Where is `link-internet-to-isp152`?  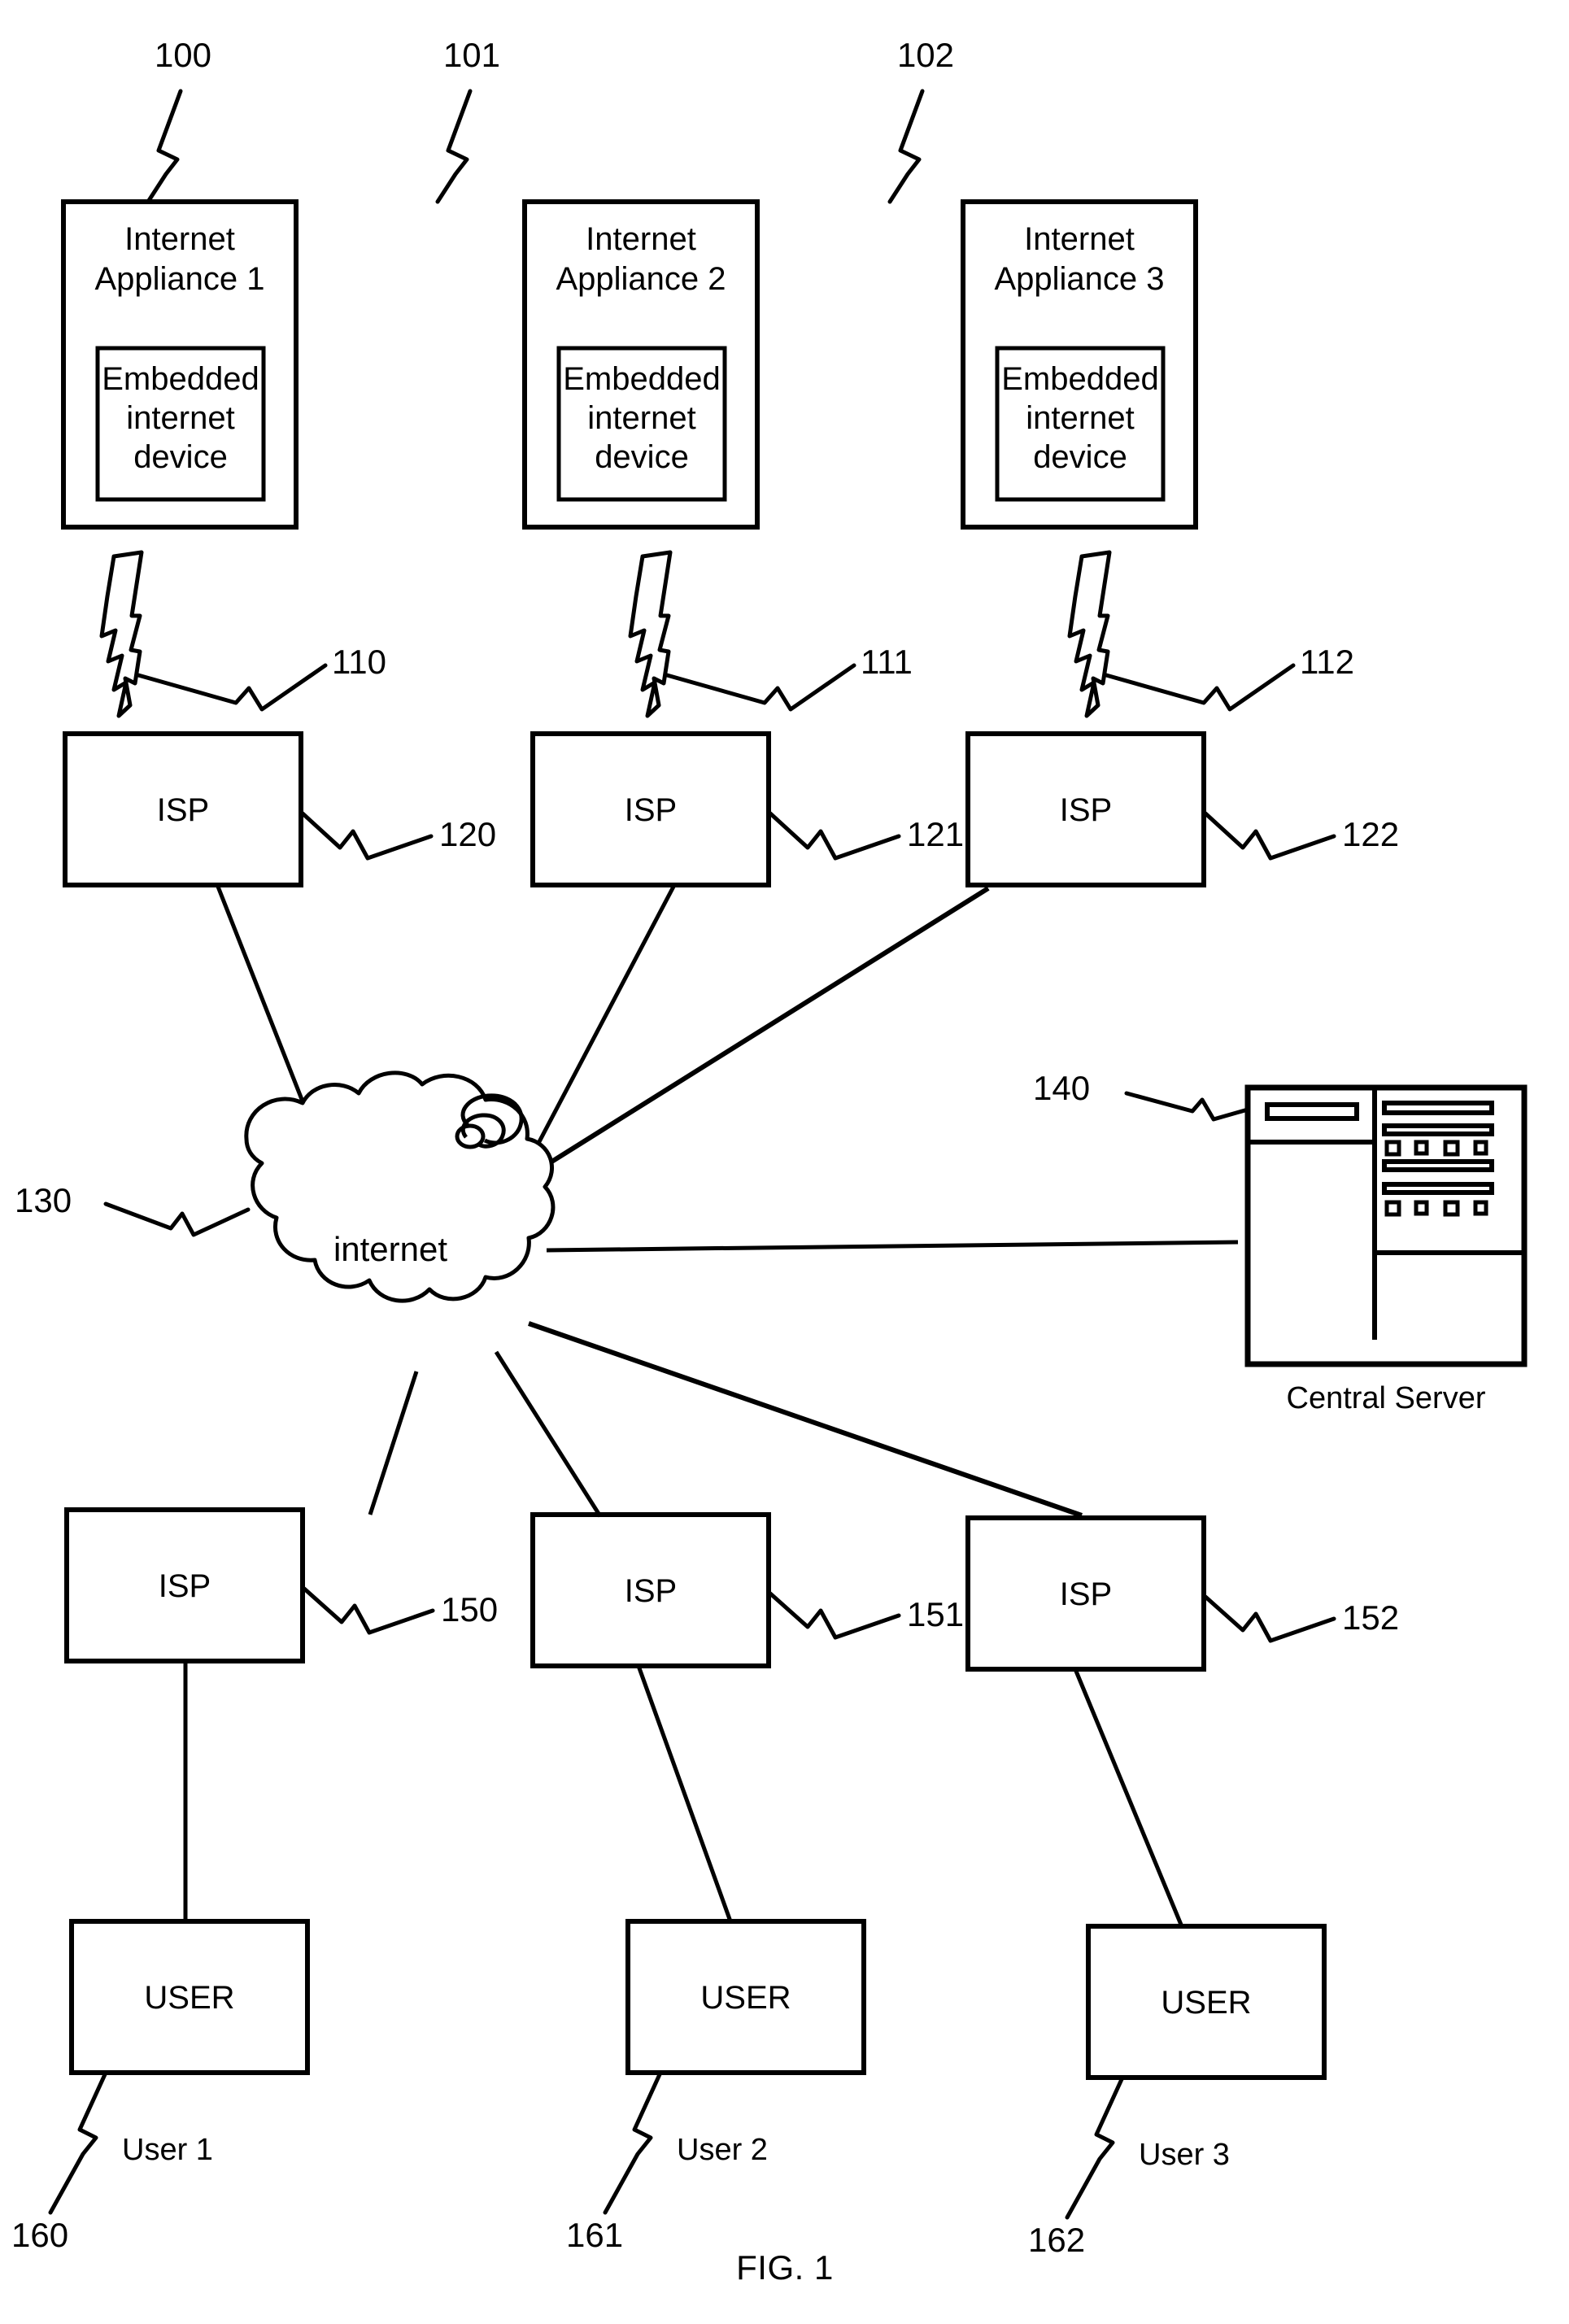
link-internet-to-isp152 is located at coordinates (805, 1419).